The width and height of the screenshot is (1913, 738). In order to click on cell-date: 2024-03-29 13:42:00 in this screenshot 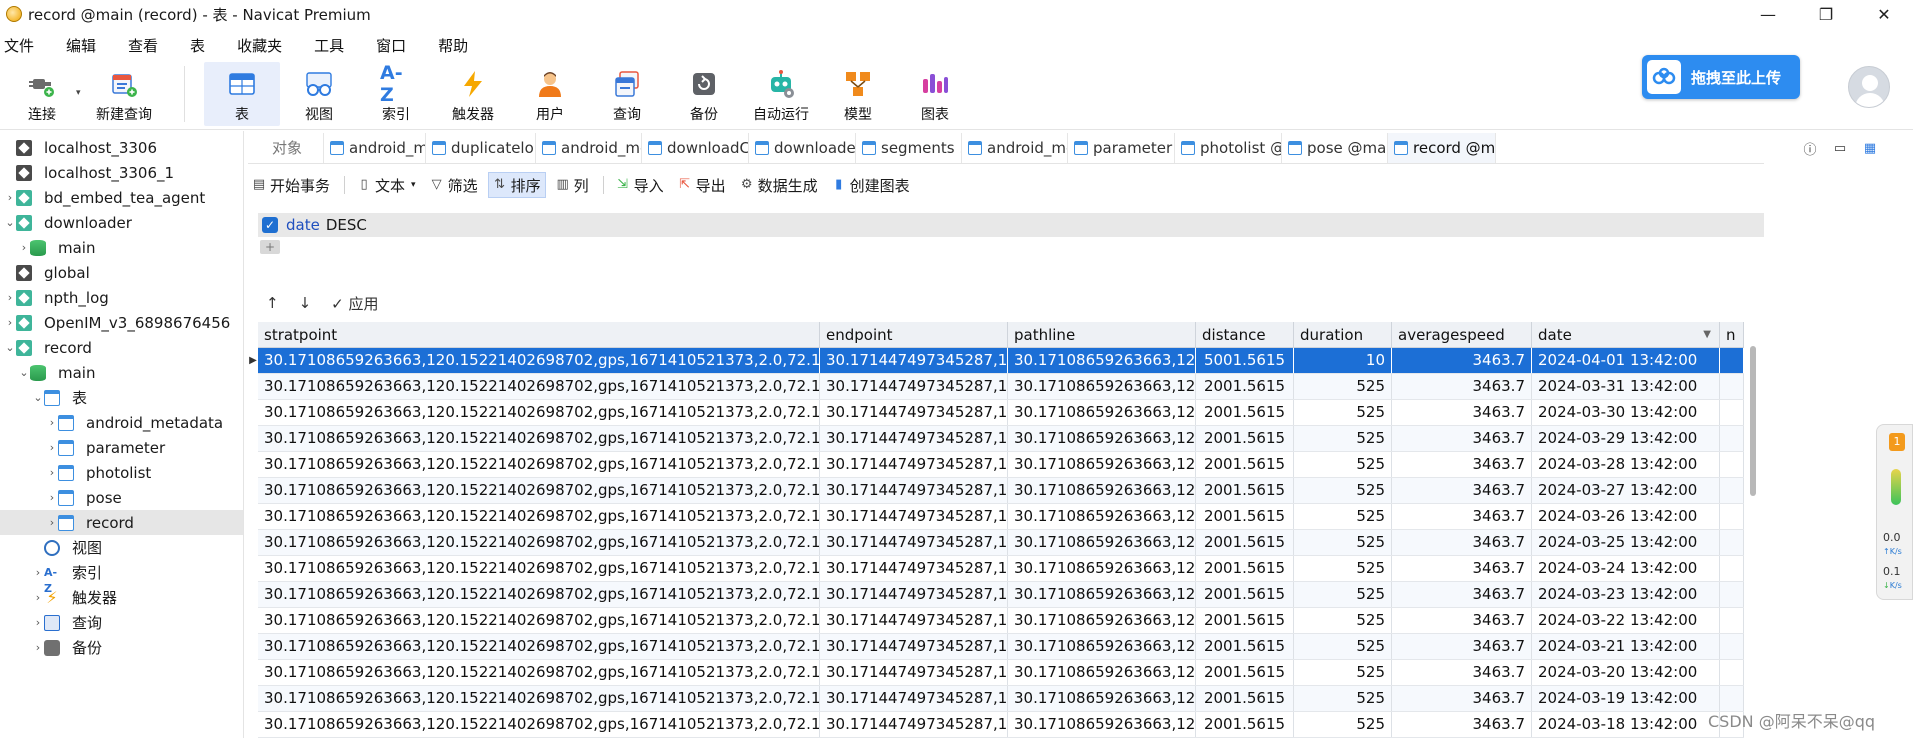, I will do `click(1626, 438)`.